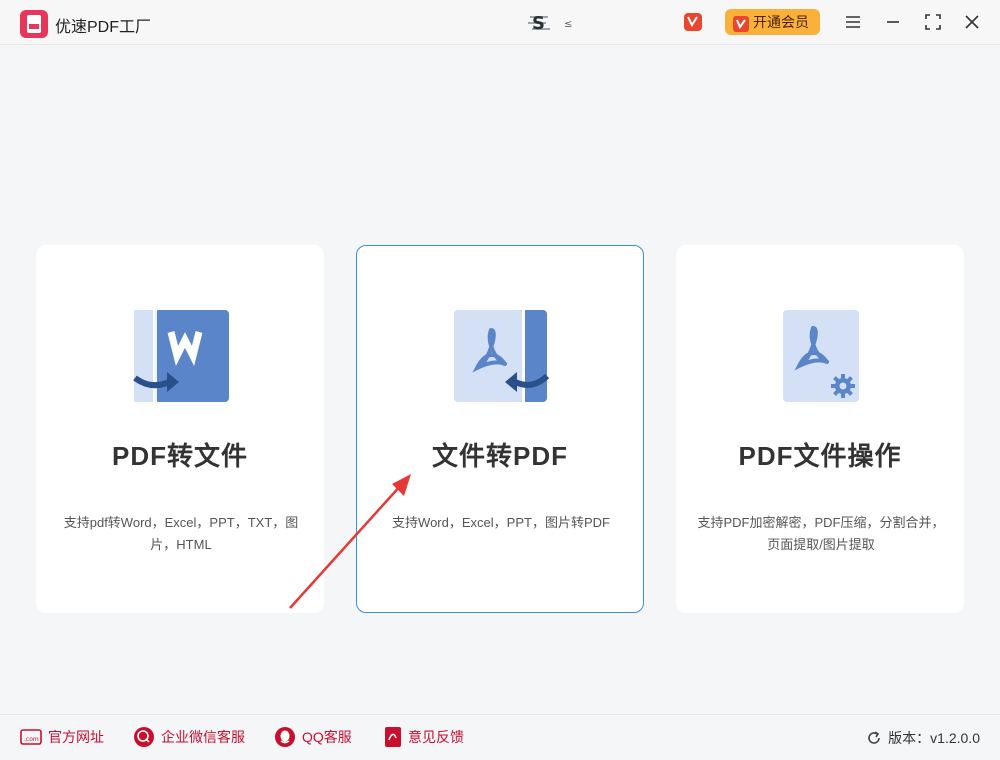 This screenshot has width=1000, height=760. Describe the element at coordinates (551, 23) in the screenshot. I see `brand-logo-icon: S ≤` at that location.